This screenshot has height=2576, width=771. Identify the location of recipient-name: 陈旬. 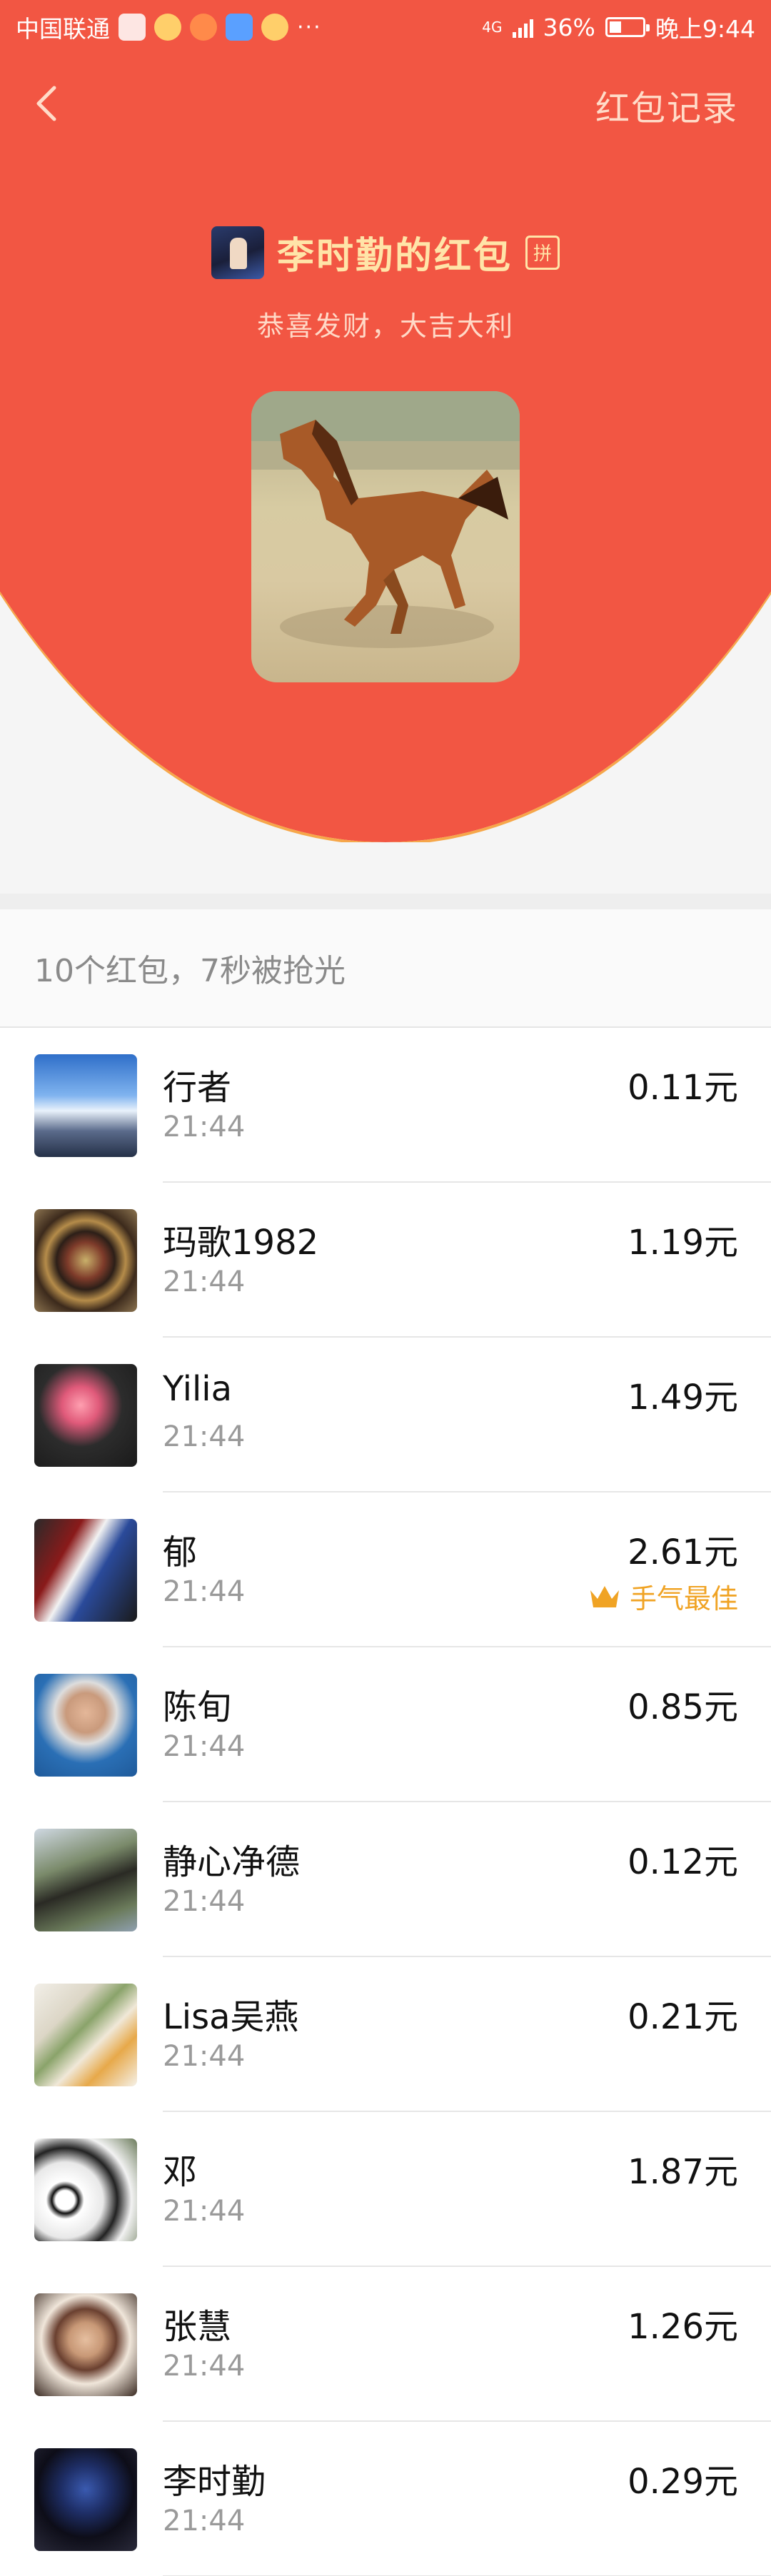
(197, 1707).